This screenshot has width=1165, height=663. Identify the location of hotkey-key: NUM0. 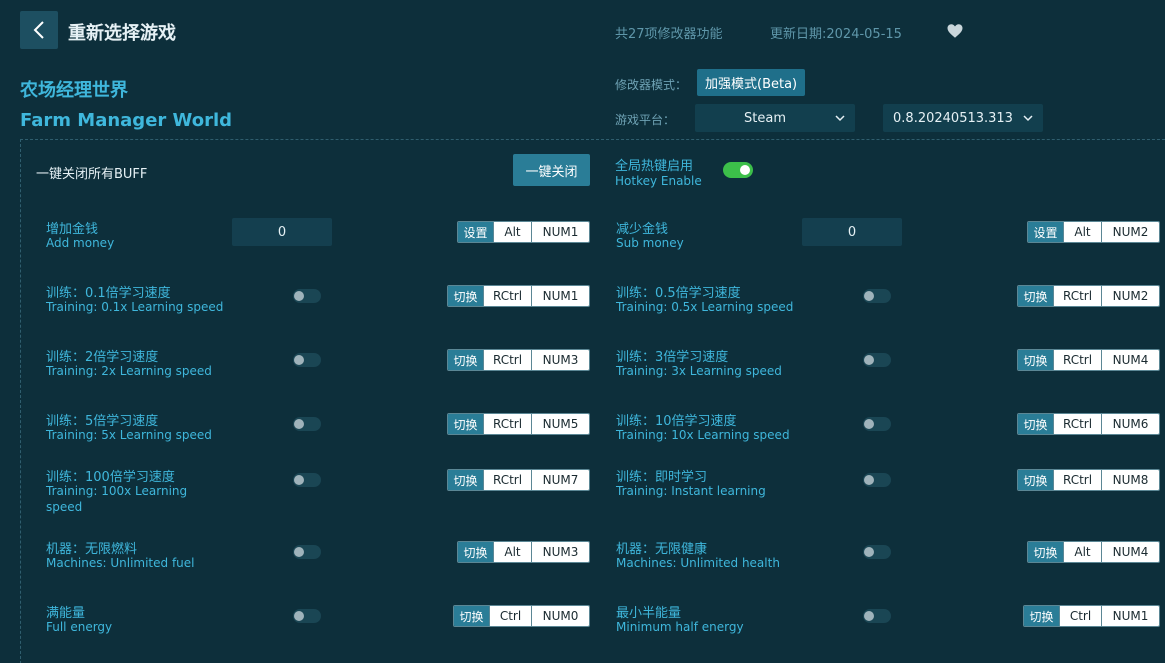
(560, 616).